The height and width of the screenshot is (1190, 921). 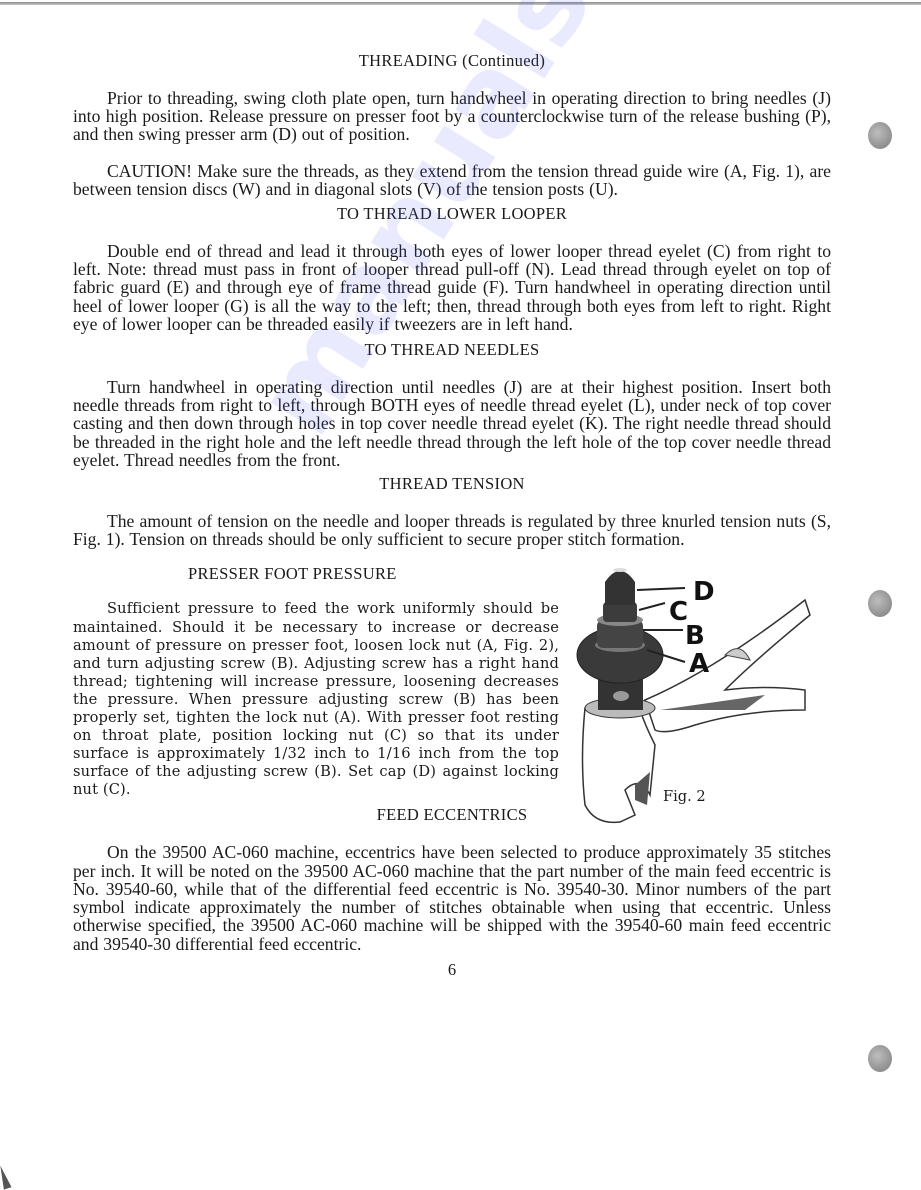 What do you see at coordinates (460, 3) in the screenshot?
I see `page-top-border` at bounding box center [460, 3].